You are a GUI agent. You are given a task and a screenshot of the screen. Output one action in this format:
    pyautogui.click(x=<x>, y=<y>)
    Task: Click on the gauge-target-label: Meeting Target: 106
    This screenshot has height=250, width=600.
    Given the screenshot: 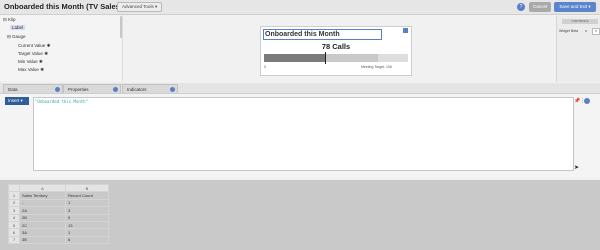 What is the action you would take?
    pyautogui.click(x=376, y=67)
    